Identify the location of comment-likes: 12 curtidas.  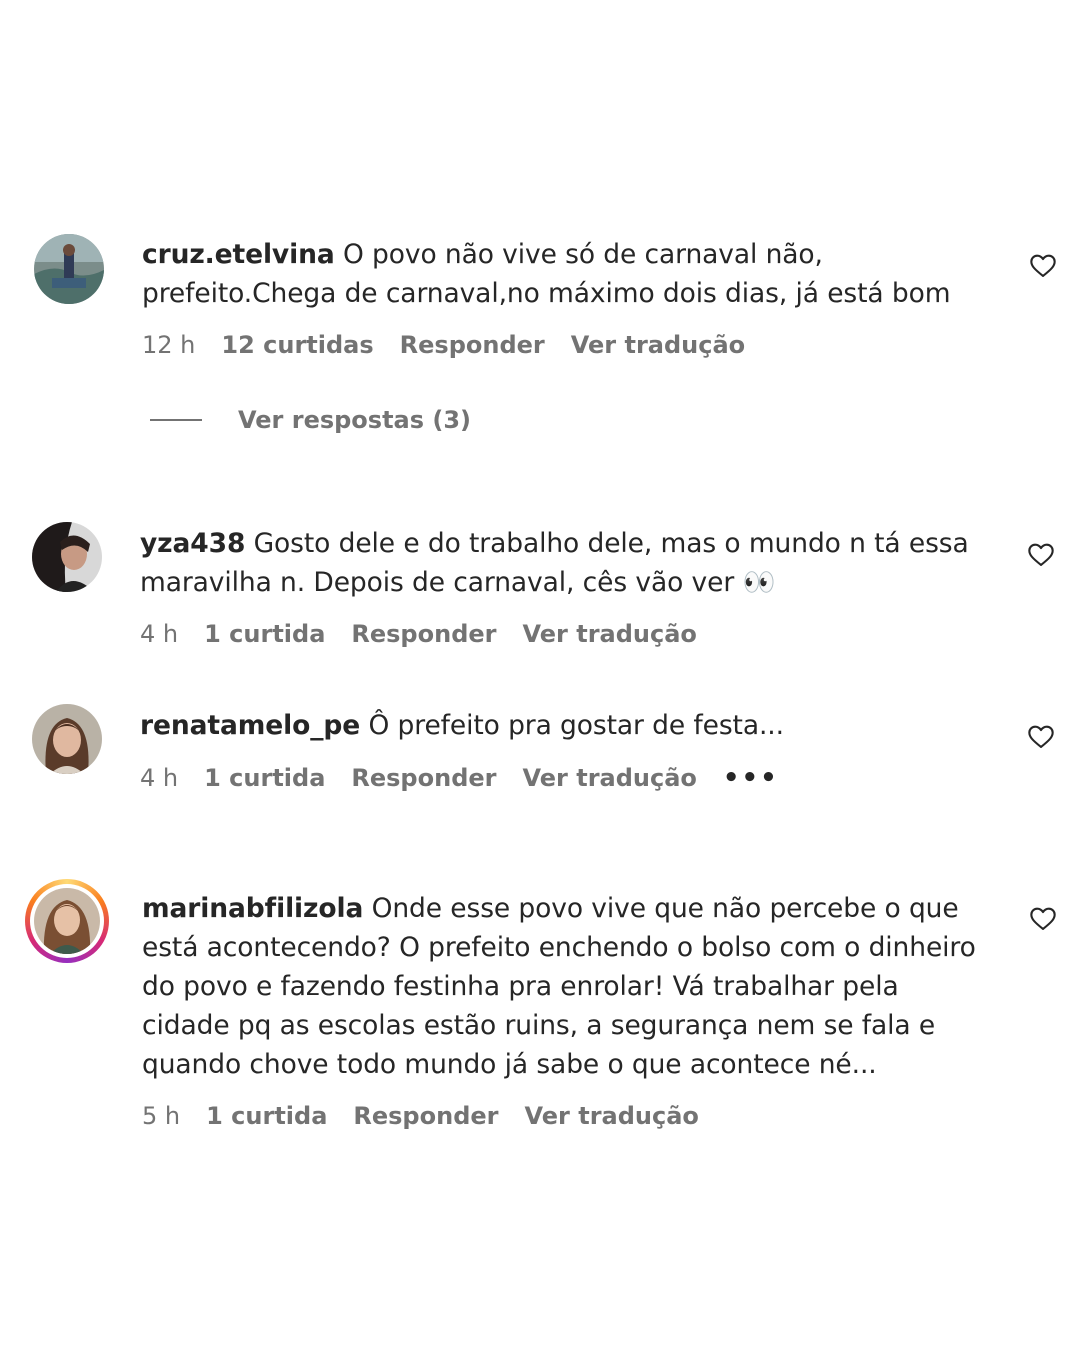
(297, 345).